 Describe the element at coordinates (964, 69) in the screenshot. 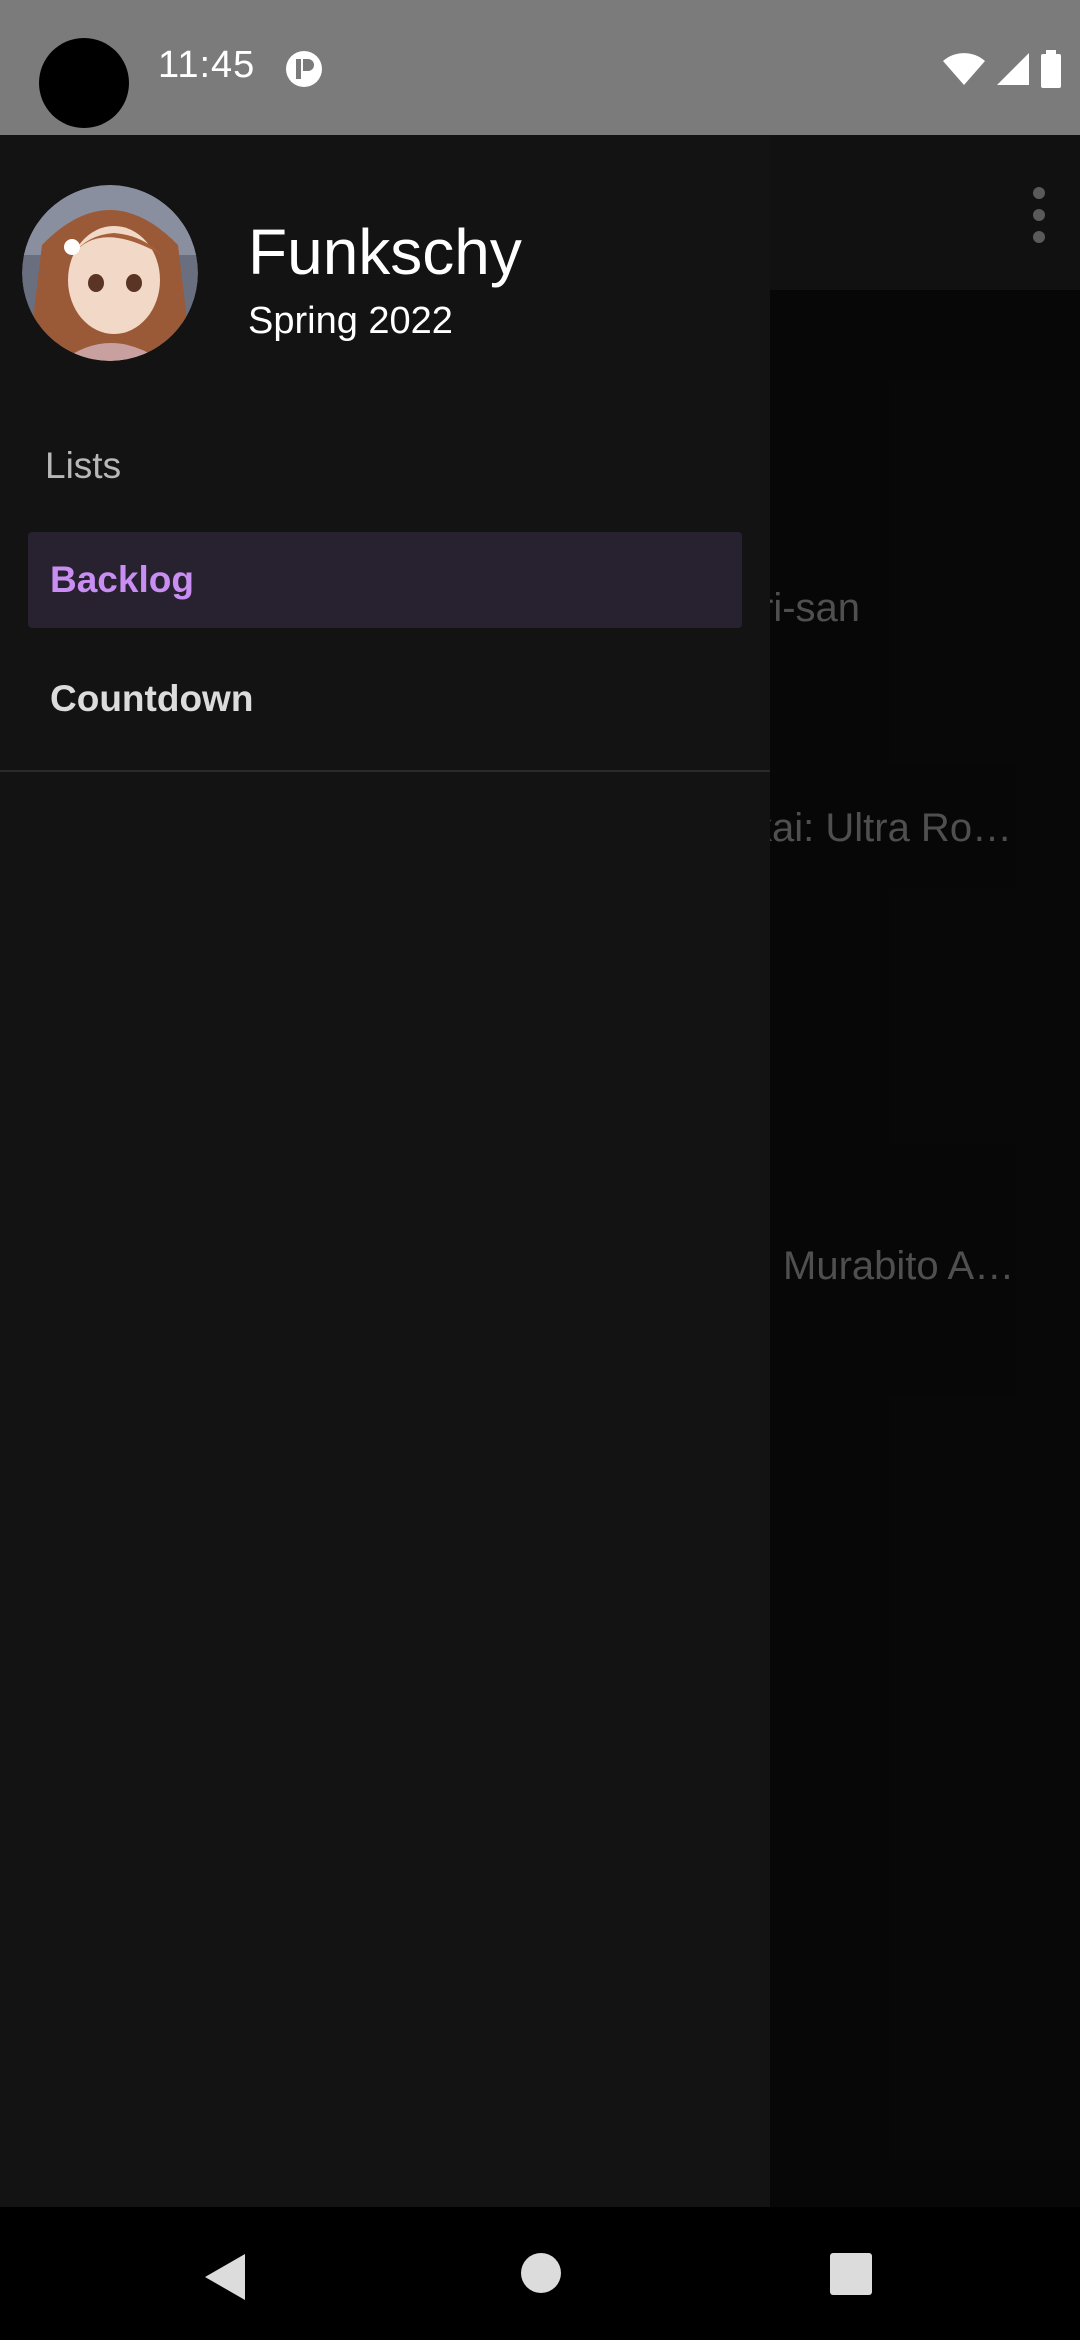

I see `wifi-icon` at that location.